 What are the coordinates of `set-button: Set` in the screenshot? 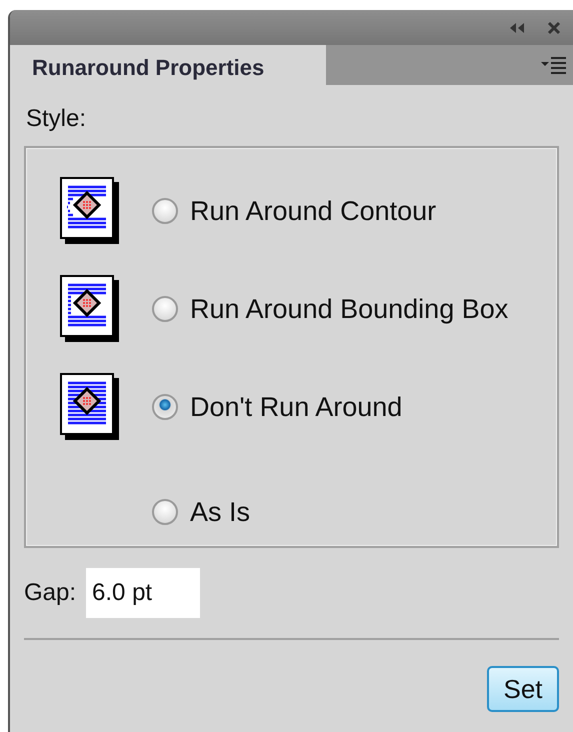 It's located at (523, 689).